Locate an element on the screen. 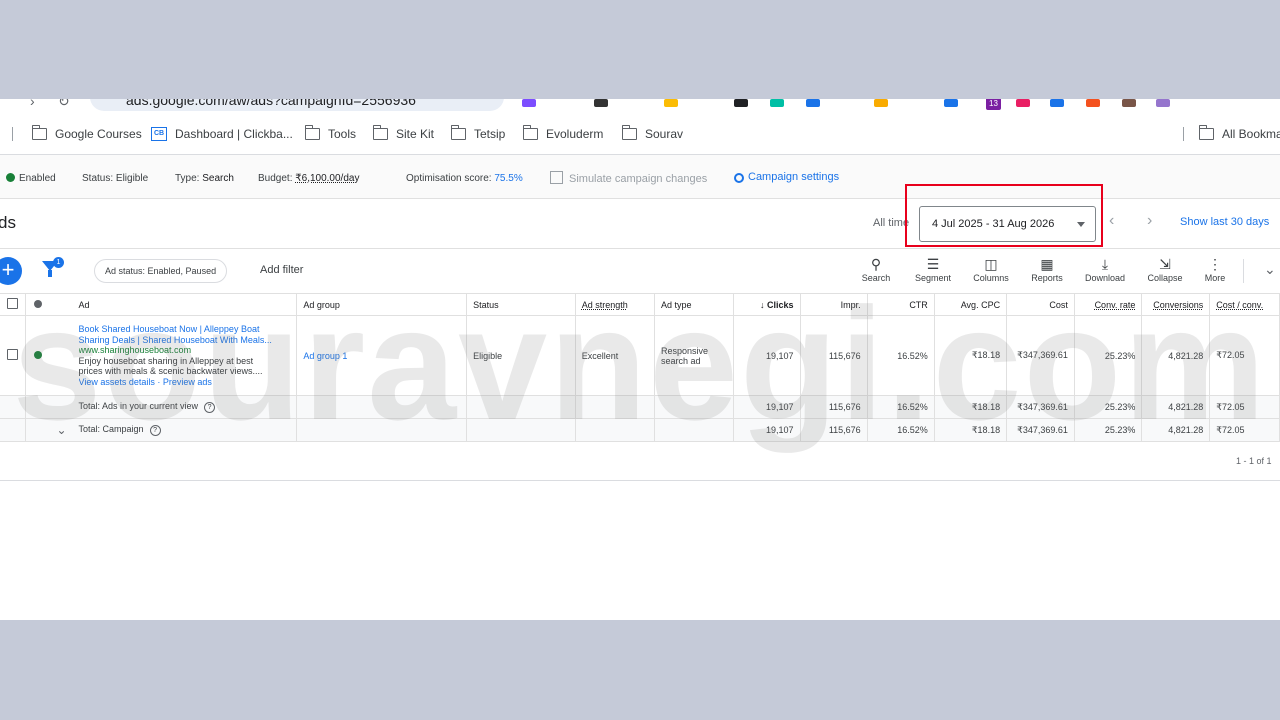 This screenshot has height=720, width=1280. column-header-cost-conv: Cost / conv. is located at coordinates (1244, 305).